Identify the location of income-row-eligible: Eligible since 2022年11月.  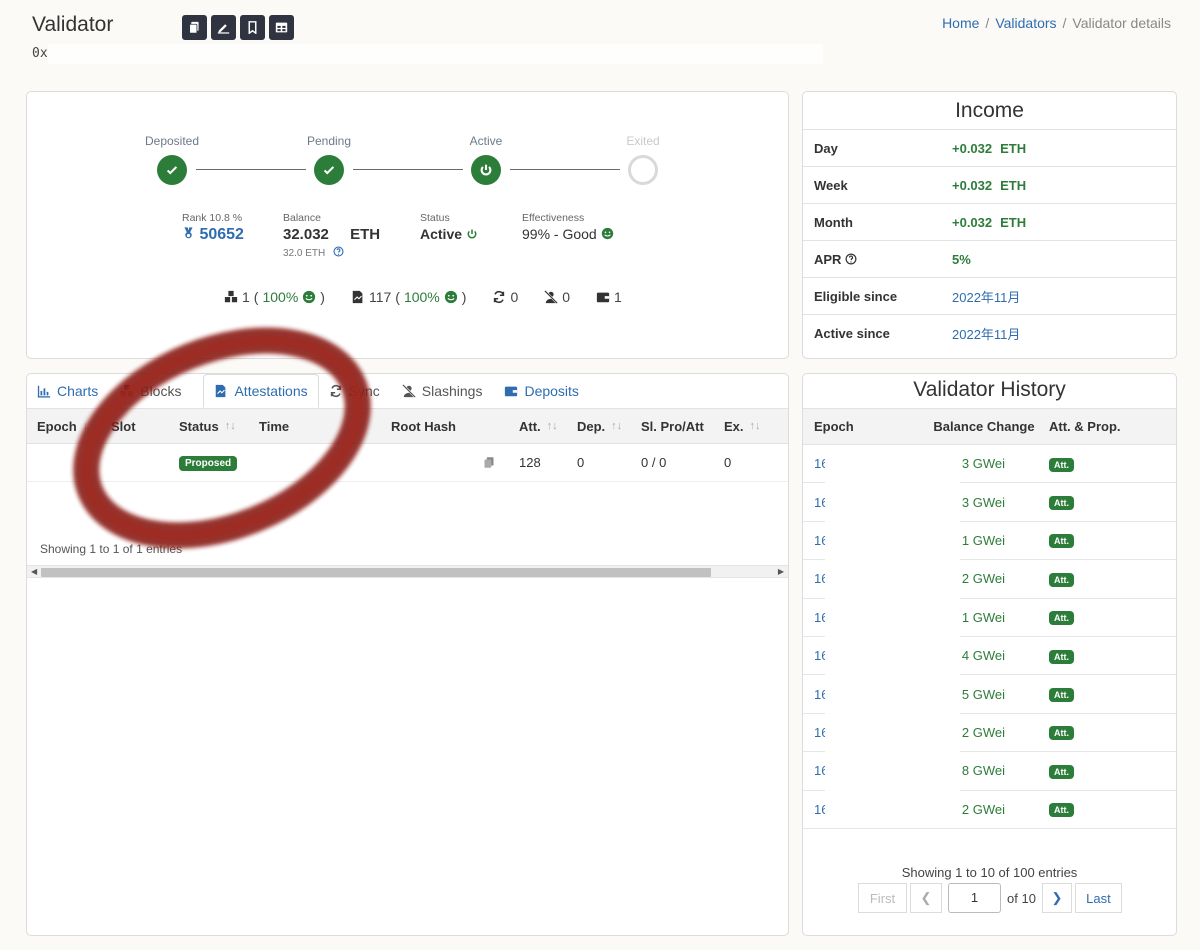
(989, 296).